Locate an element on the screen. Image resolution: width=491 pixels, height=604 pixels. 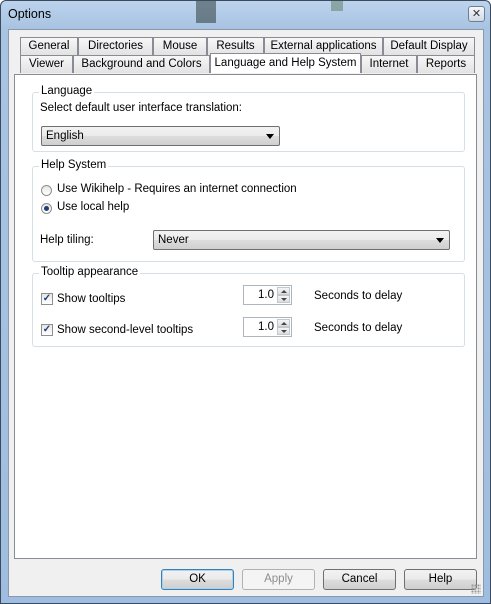
tab-viewer: Viewer is located at coordinates (46, 64).